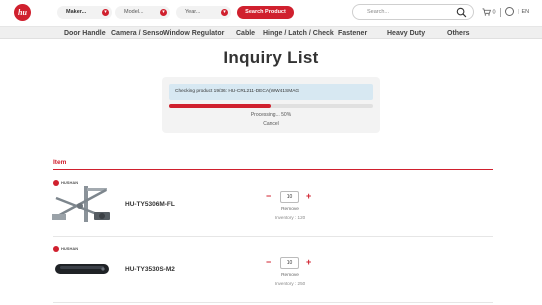 The height and width of the screenshot is (305, 542). I want to click on cart-link: 0, so click(489, 12).